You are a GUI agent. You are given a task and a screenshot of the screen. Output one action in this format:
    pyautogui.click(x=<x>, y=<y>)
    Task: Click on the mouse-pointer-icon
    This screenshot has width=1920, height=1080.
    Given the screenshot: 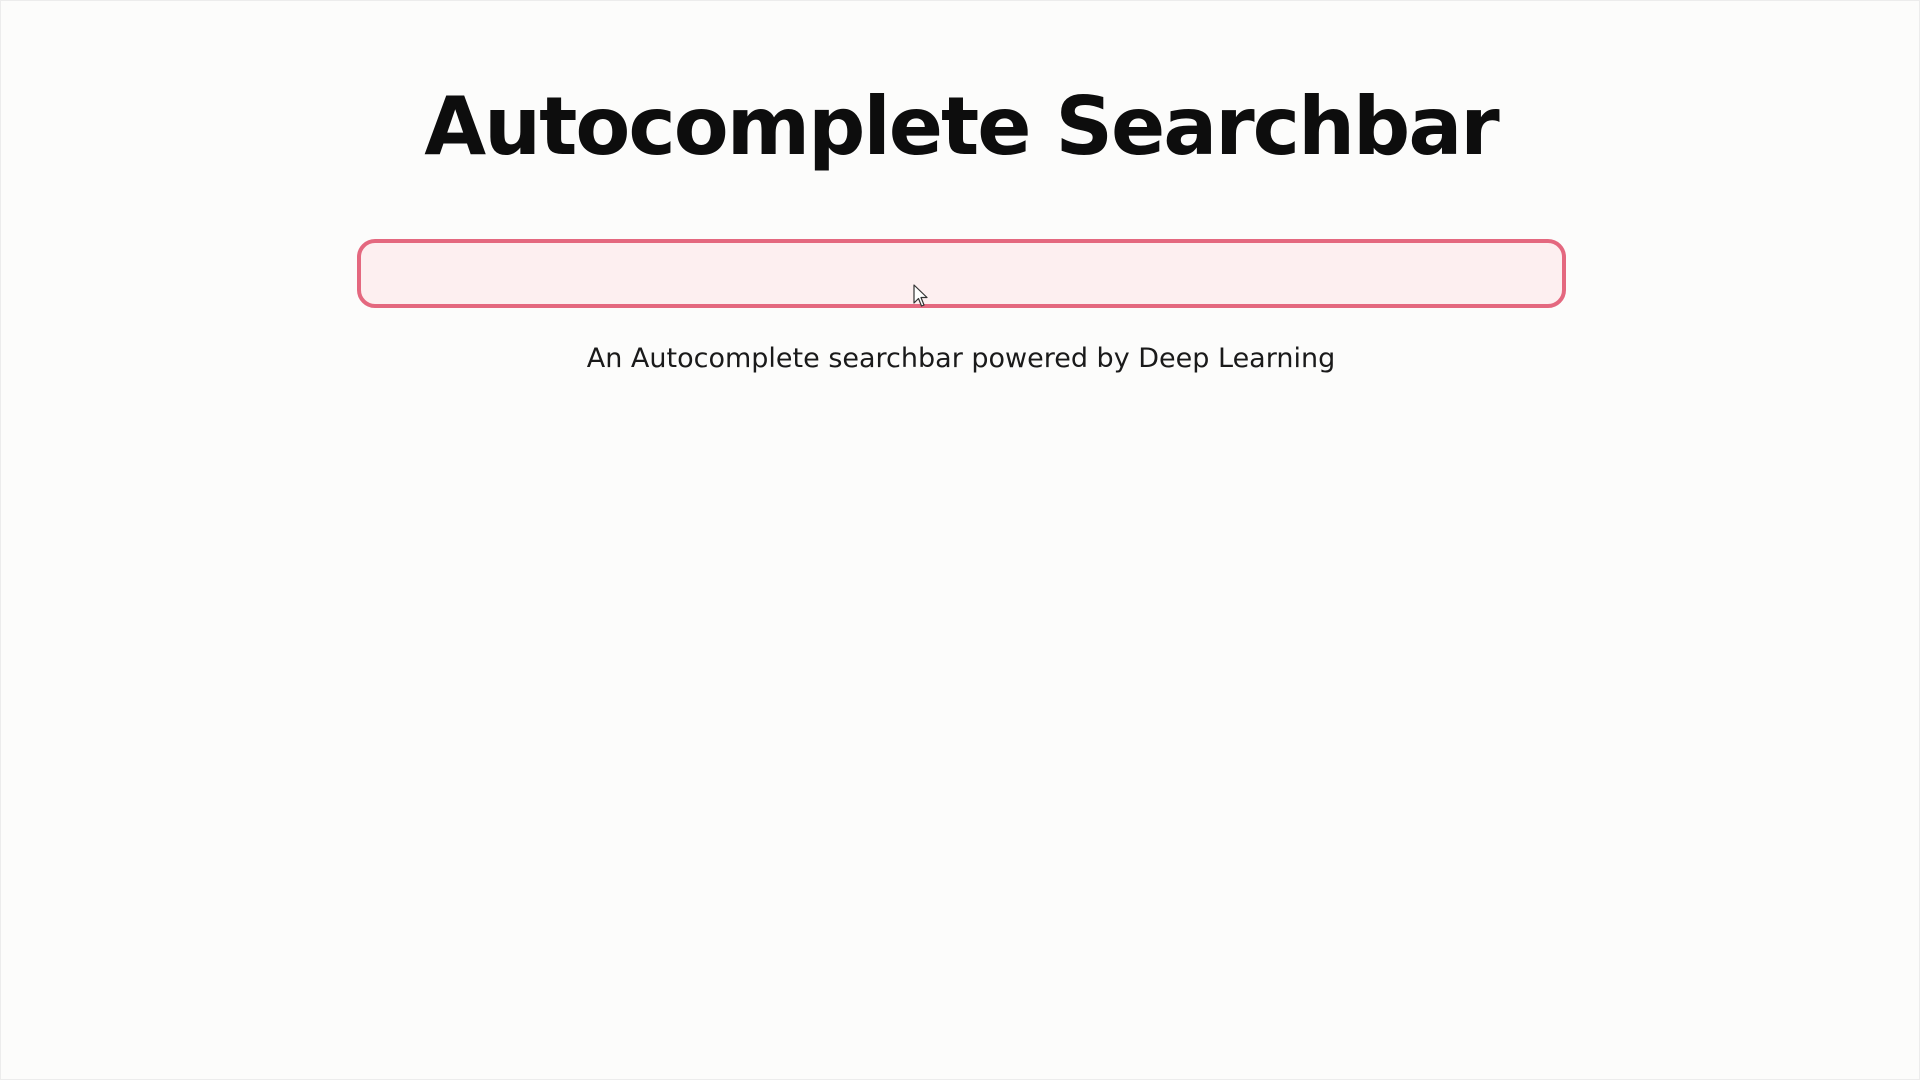 What is the action you would take?
    pyautogui.click(x=920, y=295)
    